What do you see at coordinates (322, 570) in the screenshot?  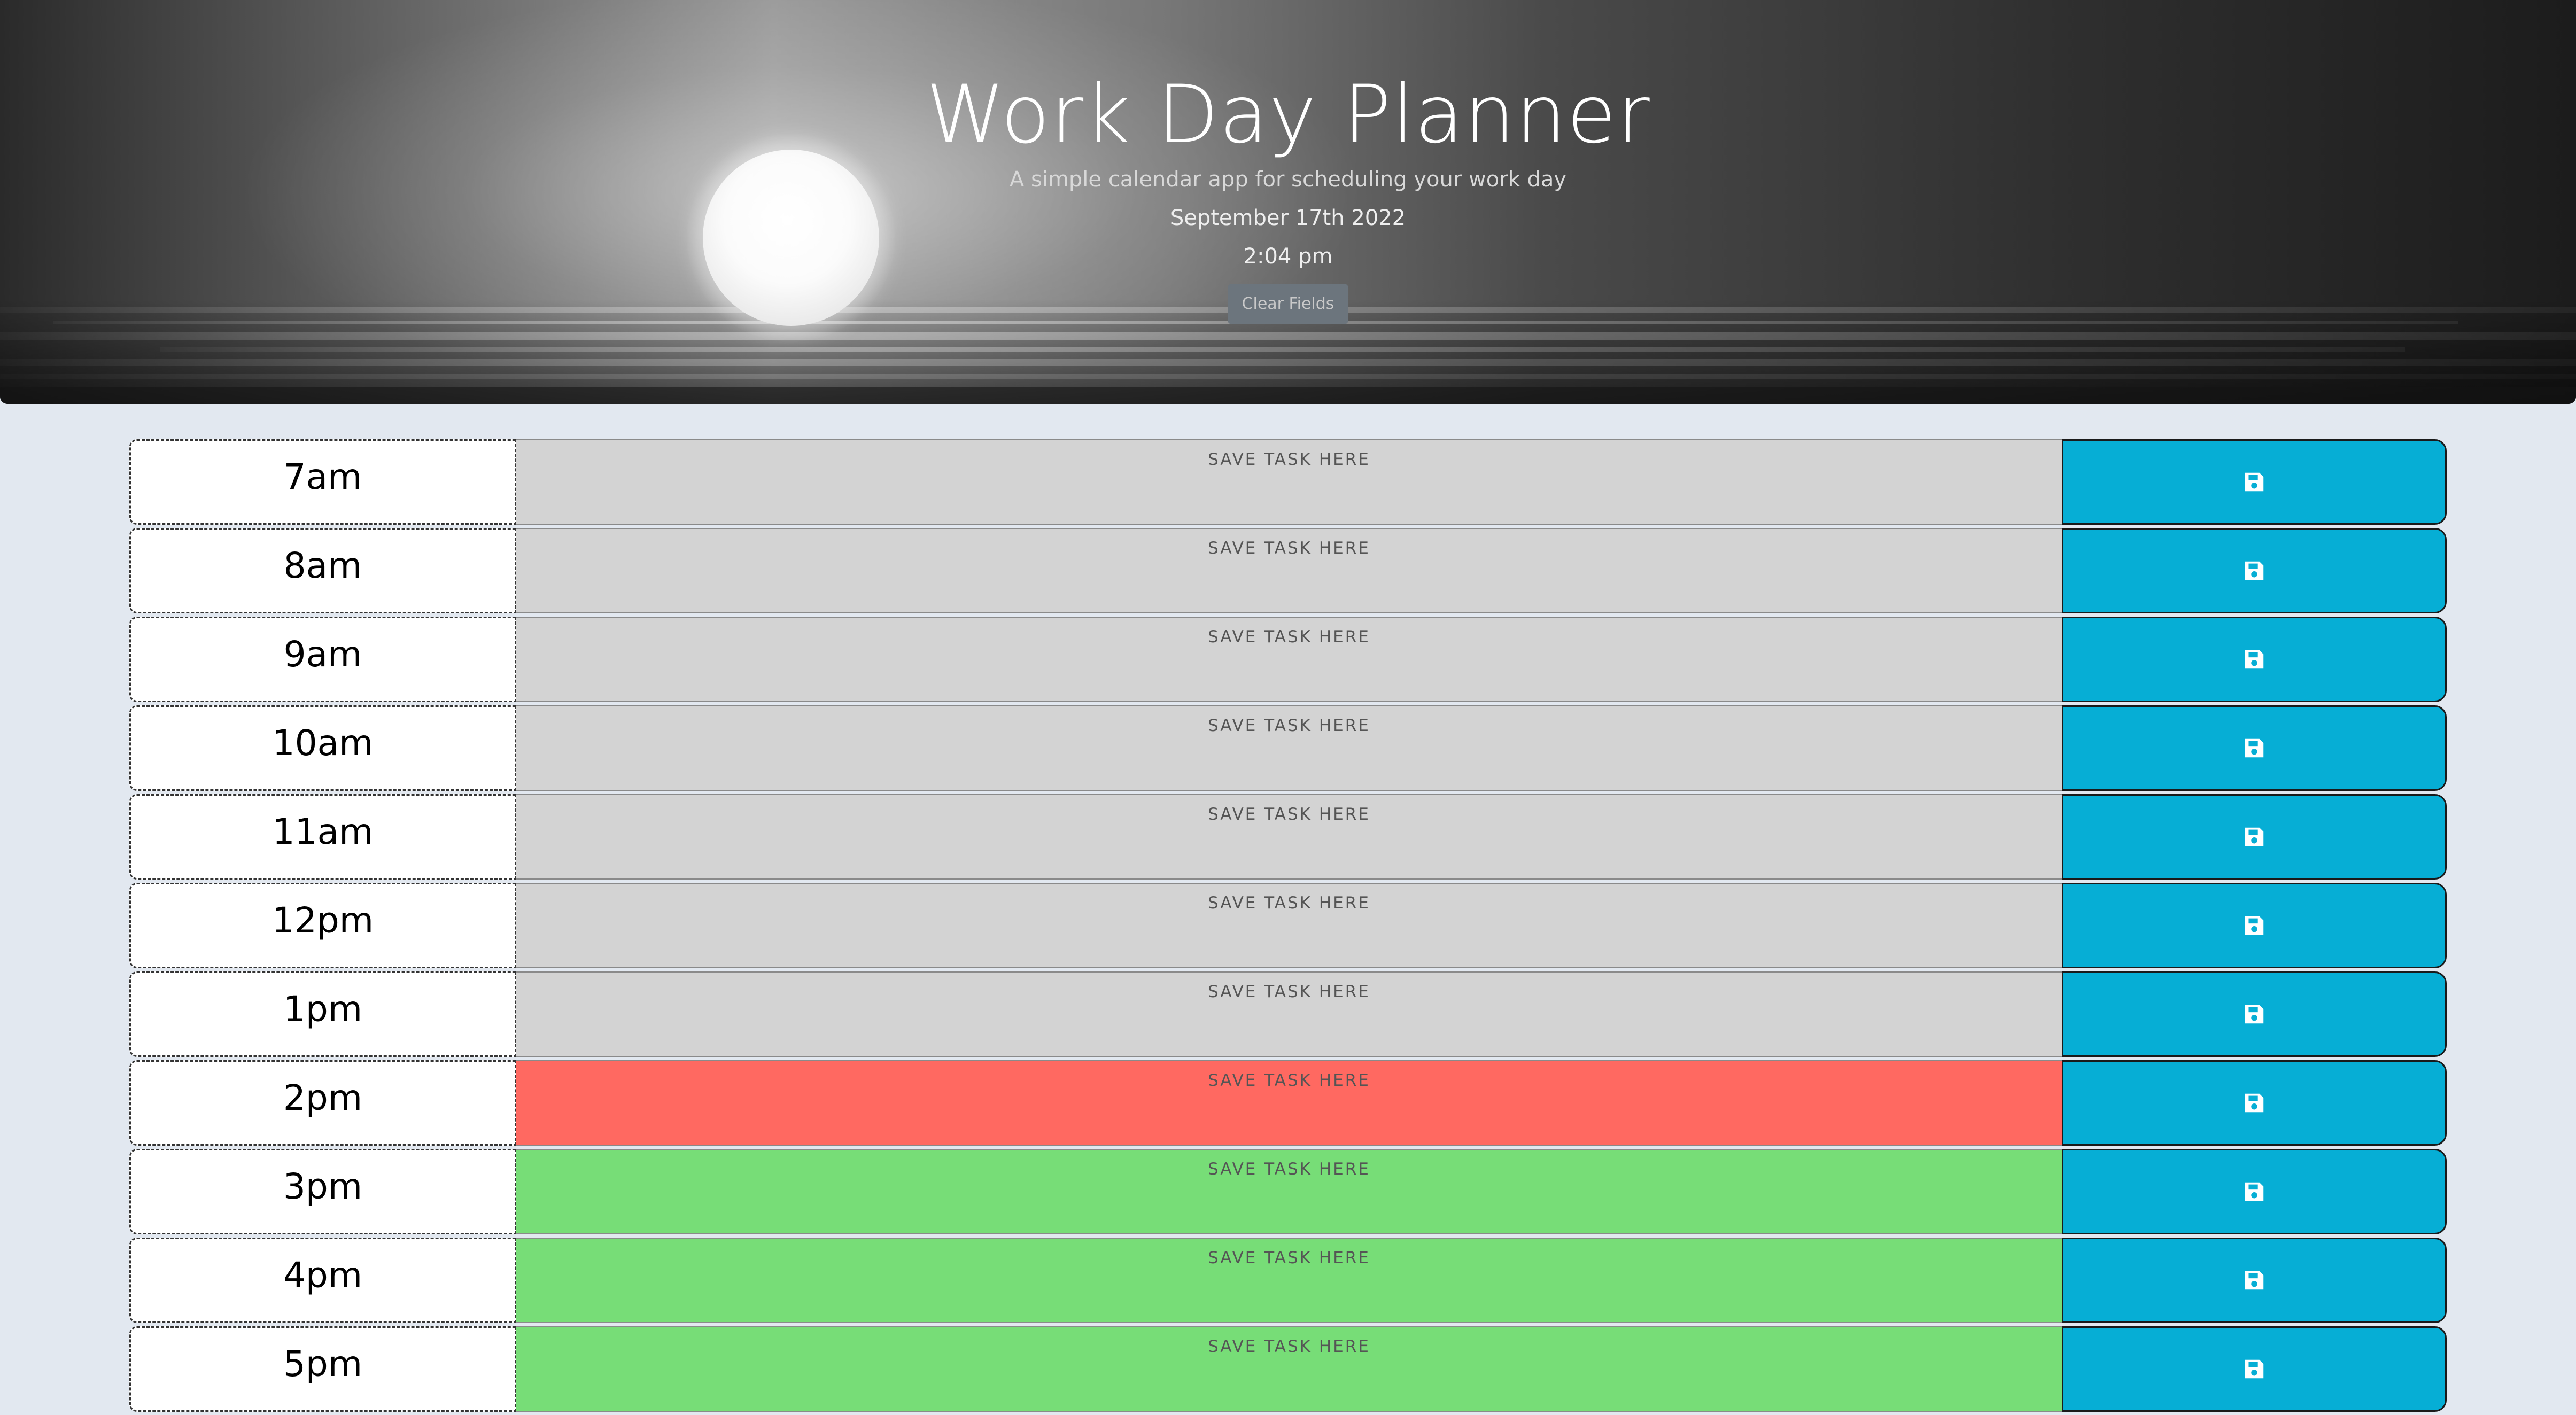 I see `hour-label: 8am` at bounding box center [322, 570].